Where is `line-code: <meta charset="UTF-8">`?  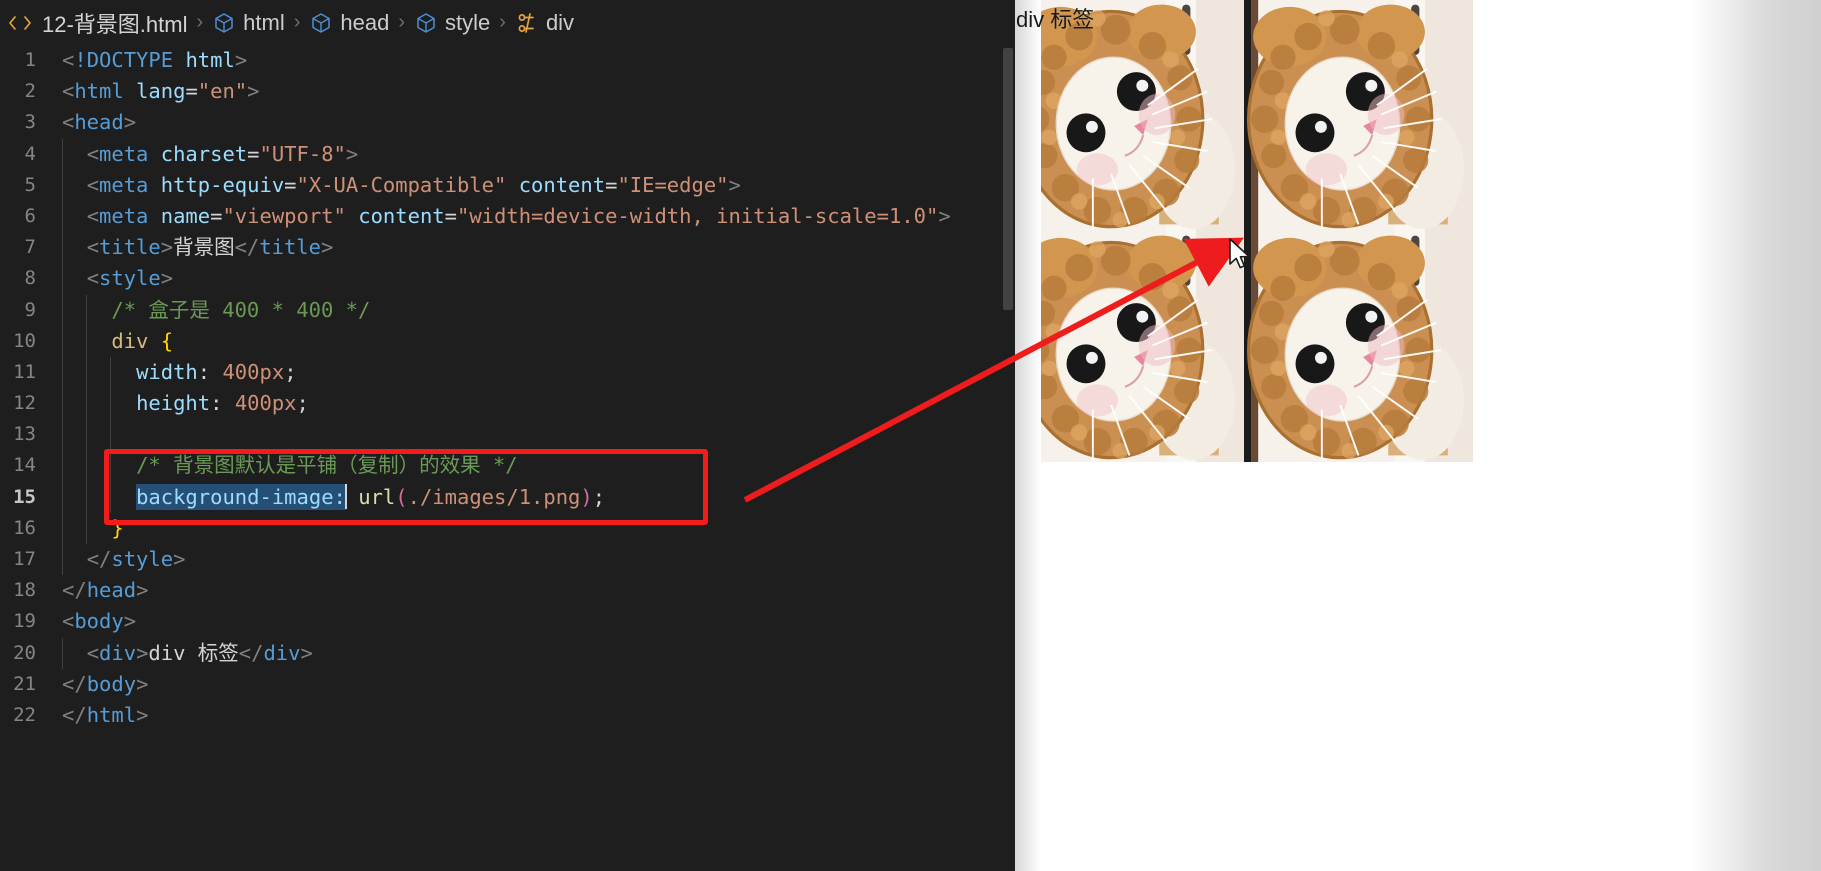 line-code: <meta charset="UTF-8"> is located at coordinates (538, 154).